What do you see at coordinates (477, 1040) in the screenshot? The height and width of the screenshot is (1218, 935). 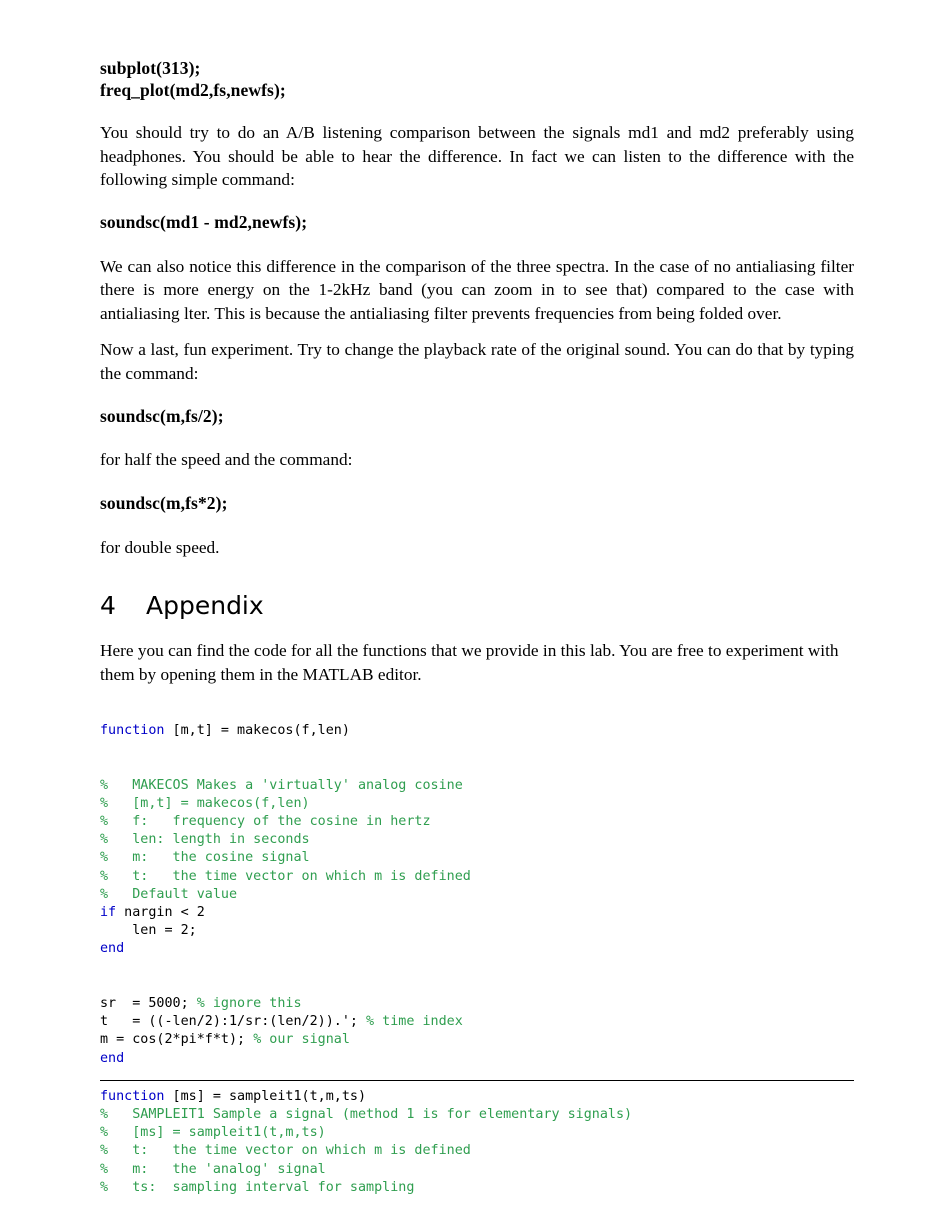 I see `code-line: m = cos(2*pi*f*t); % our signal` at bounding box center [477, 1040].